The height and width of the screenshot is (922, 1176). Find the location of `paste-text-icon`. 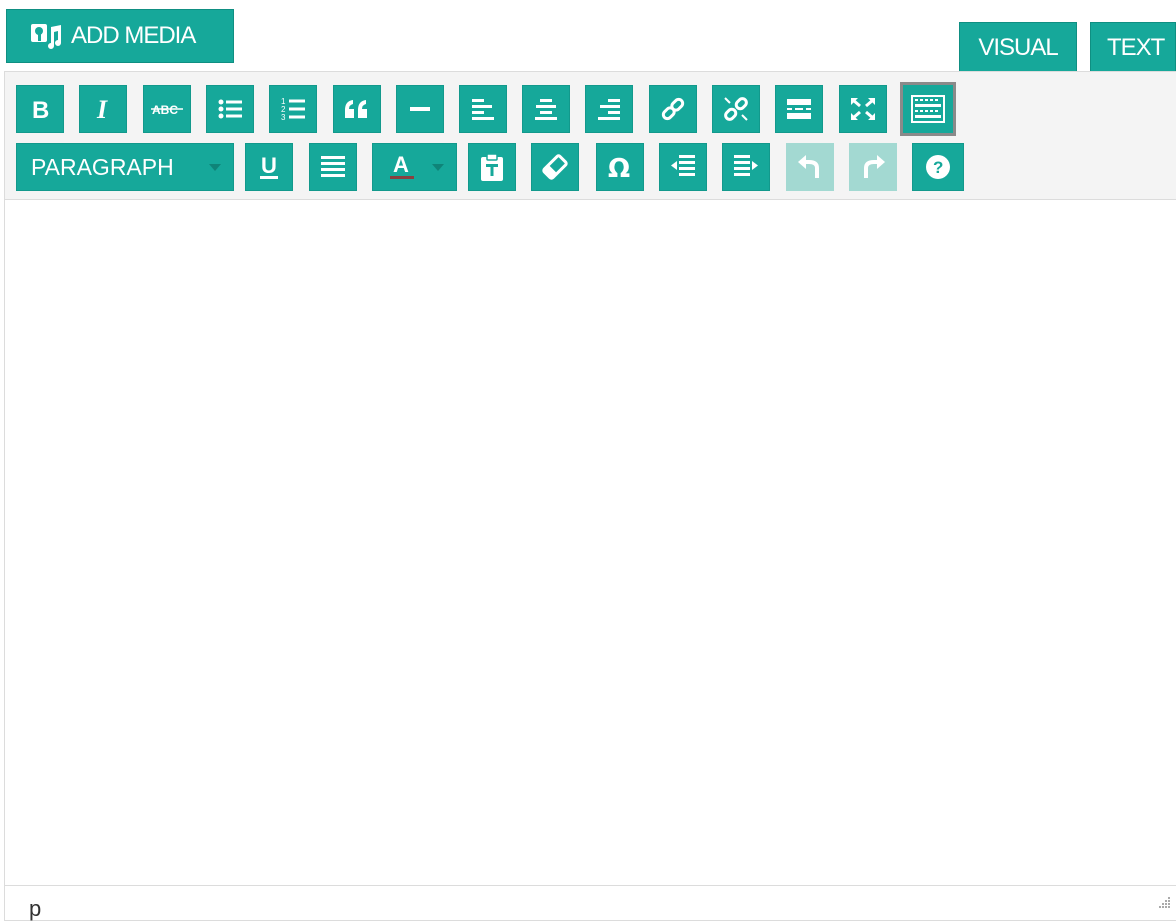

paste-text-icon is located at coordinates (492, 167).